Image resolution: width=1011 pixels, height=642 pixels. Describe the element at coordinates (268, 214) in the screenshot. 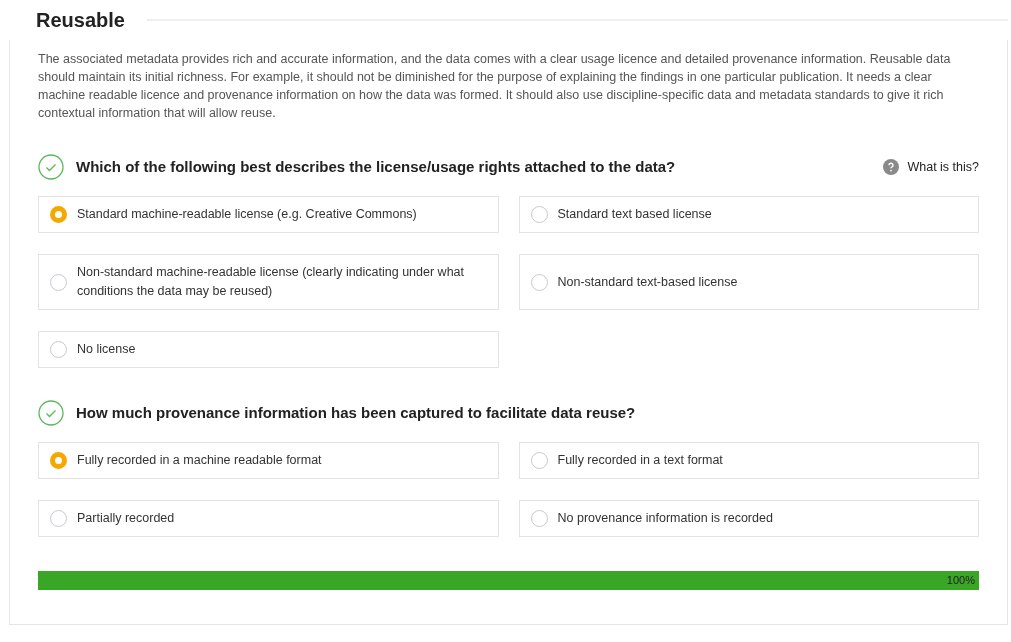

I see `radio-option: Standard machine-readable license (e.g. Creative Commons)` at that location.